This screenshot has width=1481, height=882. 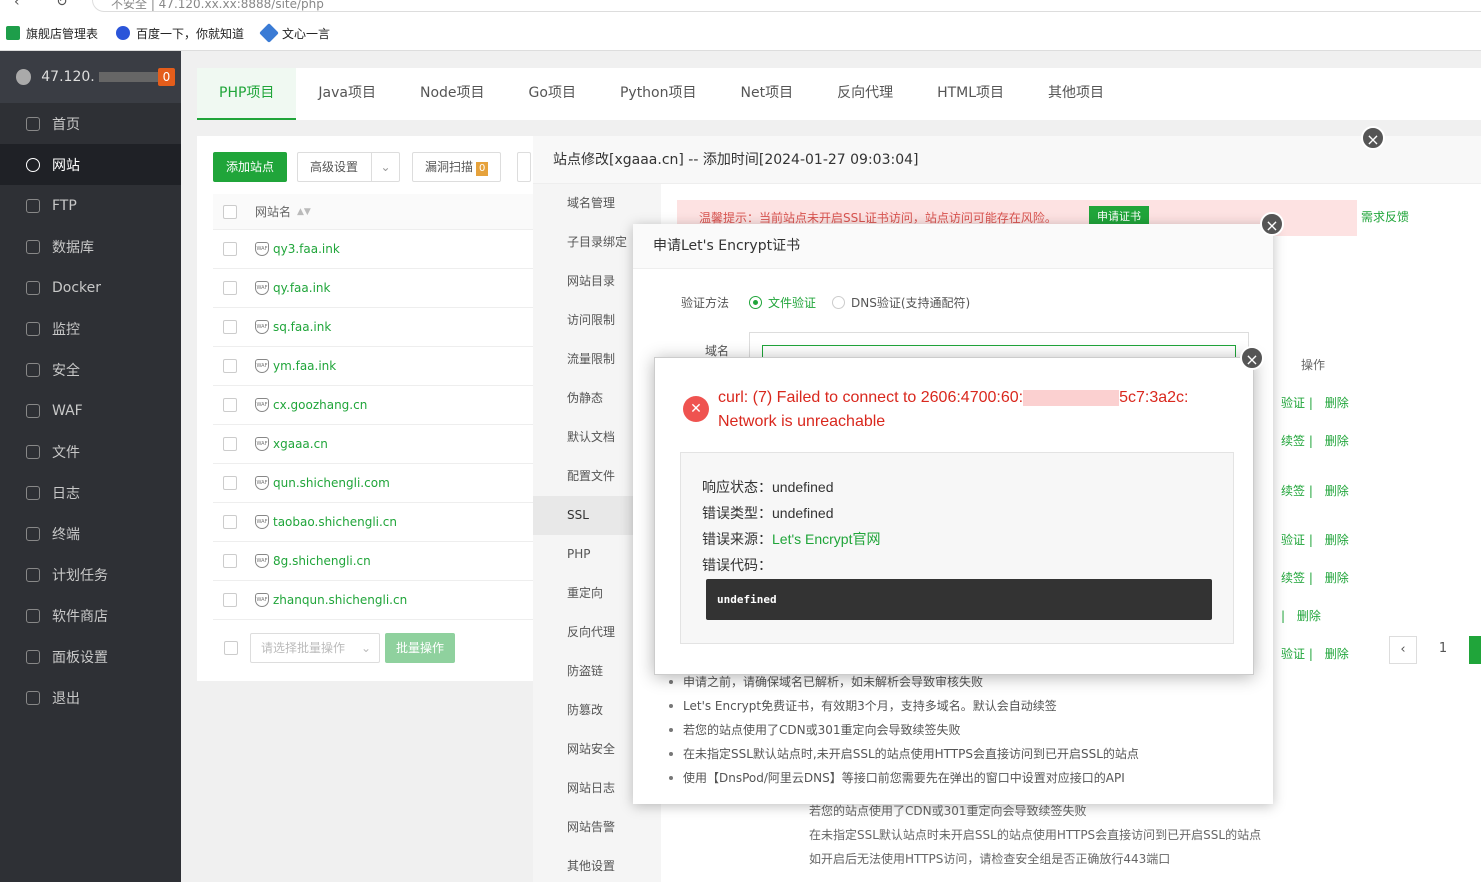 What do you see at coordinates (1403, 650) in the screenshot?
I see `prev-page-button: ‹` at bounding box center [1403, 650].